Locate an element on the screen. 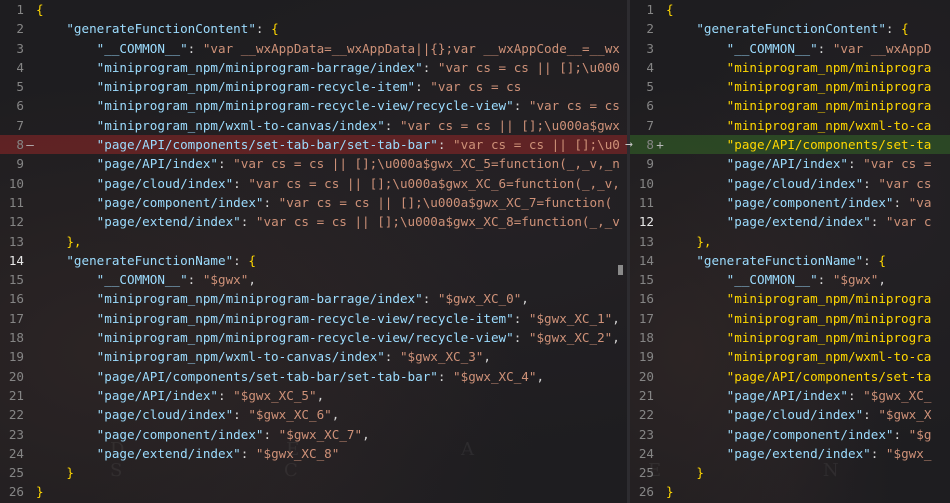 The image size is (950, 503). code-line: 6 "miniprogram_npm/miniprogra is located at coordinates (790, 105).